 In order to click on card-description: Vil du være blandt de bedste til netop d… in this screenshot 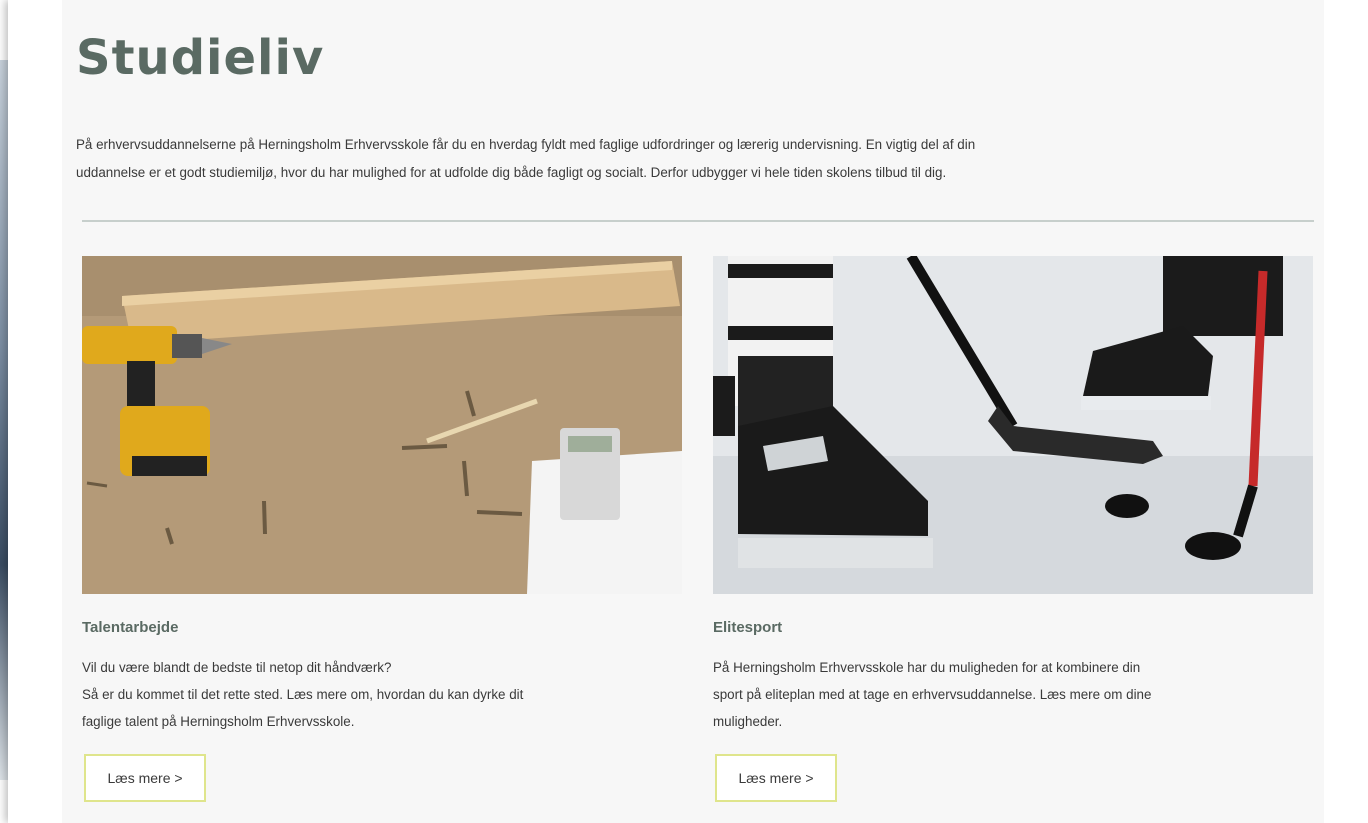, I will do `click(382, 694)`.